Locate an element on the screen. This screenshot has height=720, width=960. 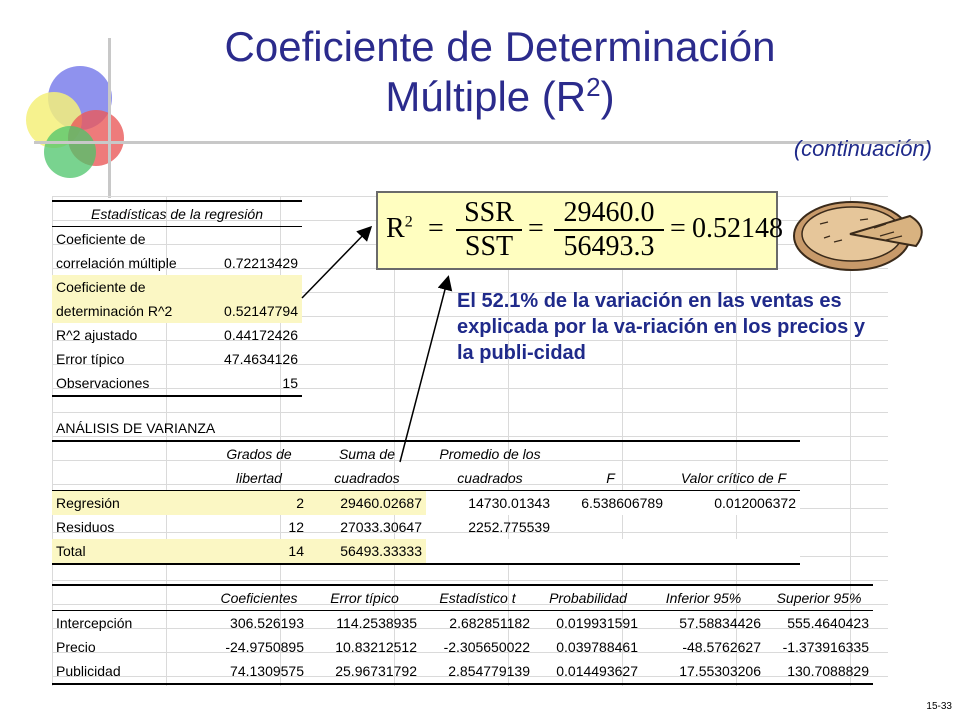
formula-r-sup: 2 is located at coordinates (408, 222).